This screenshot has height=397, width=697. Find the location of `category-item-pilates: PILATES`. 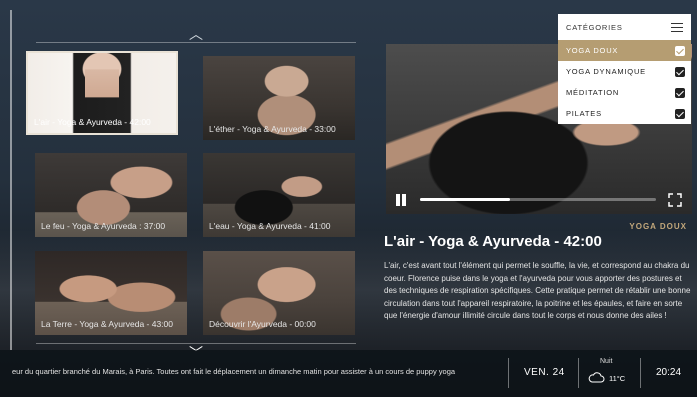

category-item-pilates: PILATES is located at coordinates (624, 113).